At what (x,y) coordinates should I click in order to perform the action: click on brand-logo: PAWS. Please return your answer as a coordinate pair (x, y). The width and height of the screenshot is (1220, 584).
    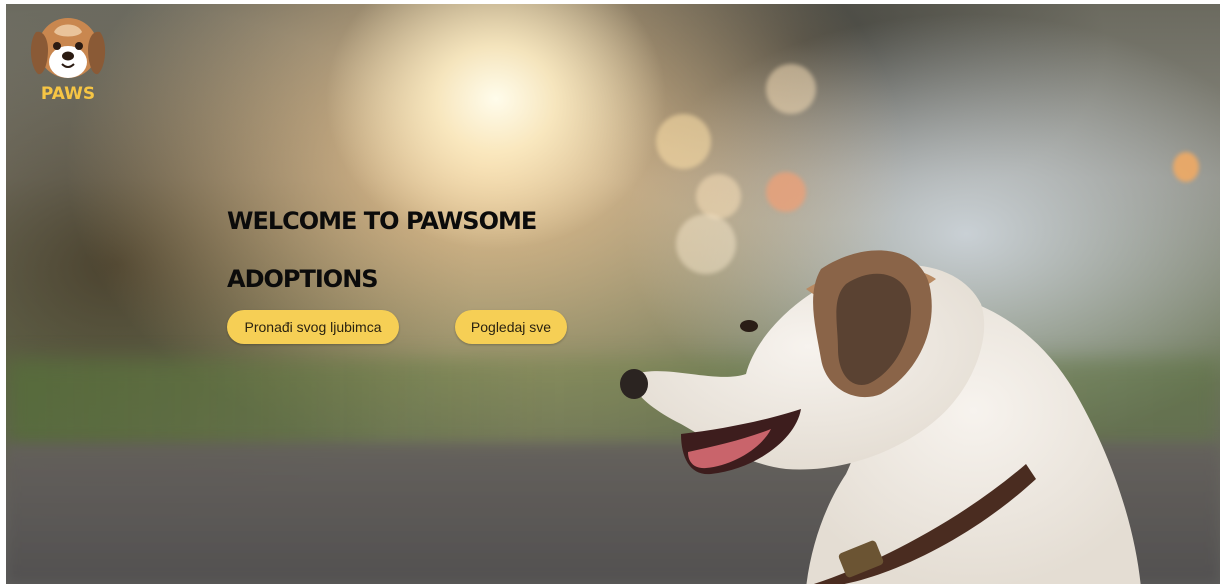
    Looking at the image, I should click on (68, 60).